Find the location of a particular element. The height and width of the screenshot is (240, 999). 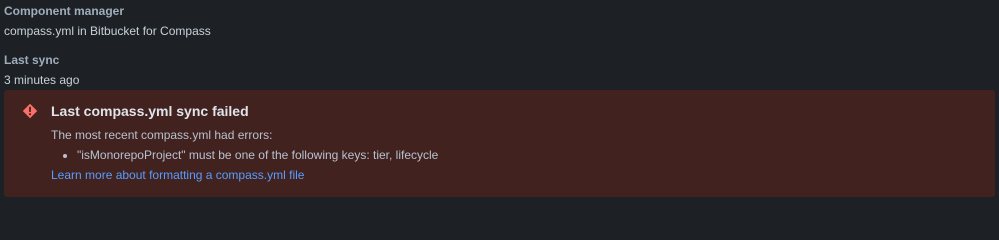

error-icon is located at coordinates (30, 111).